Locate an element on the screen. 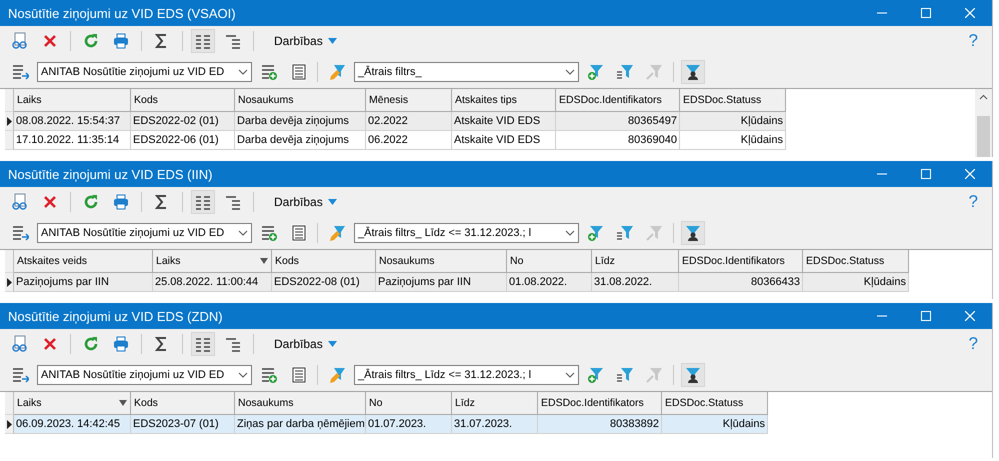 Image resolution: width=999 pixels, height=461 pixels. table-cell: Paziņojums par IIN is located at coordinates (83, 282).